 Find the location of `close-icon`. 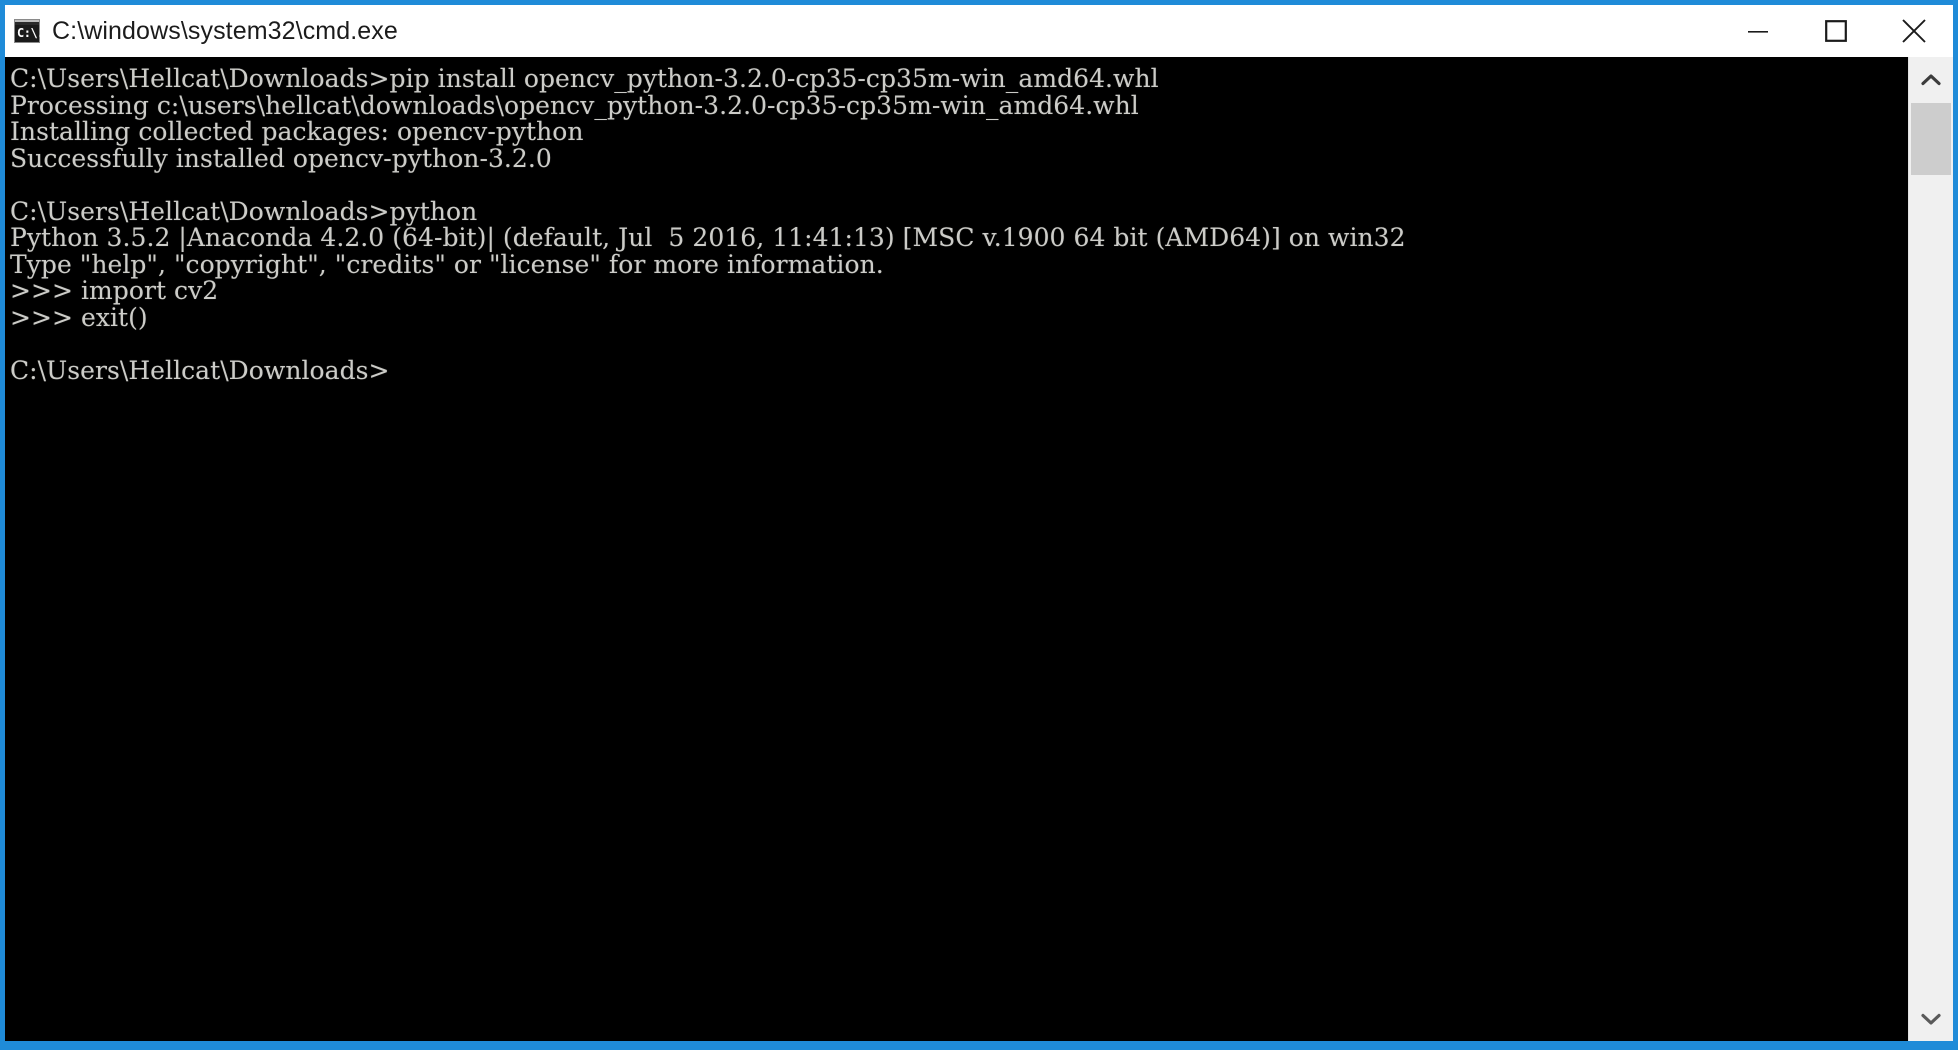

close-icon is located at coordinates (1914, 31).